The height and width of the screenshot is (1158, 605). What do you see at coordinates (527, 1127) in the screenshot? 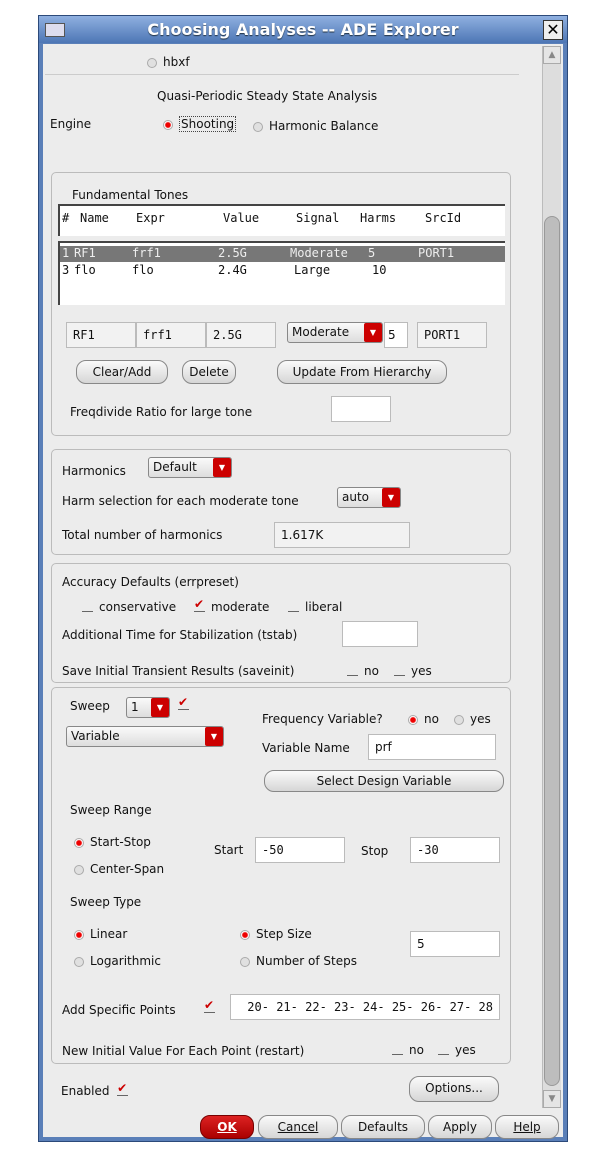
I see `help-button: Help` at bounding box center [527, 1127].